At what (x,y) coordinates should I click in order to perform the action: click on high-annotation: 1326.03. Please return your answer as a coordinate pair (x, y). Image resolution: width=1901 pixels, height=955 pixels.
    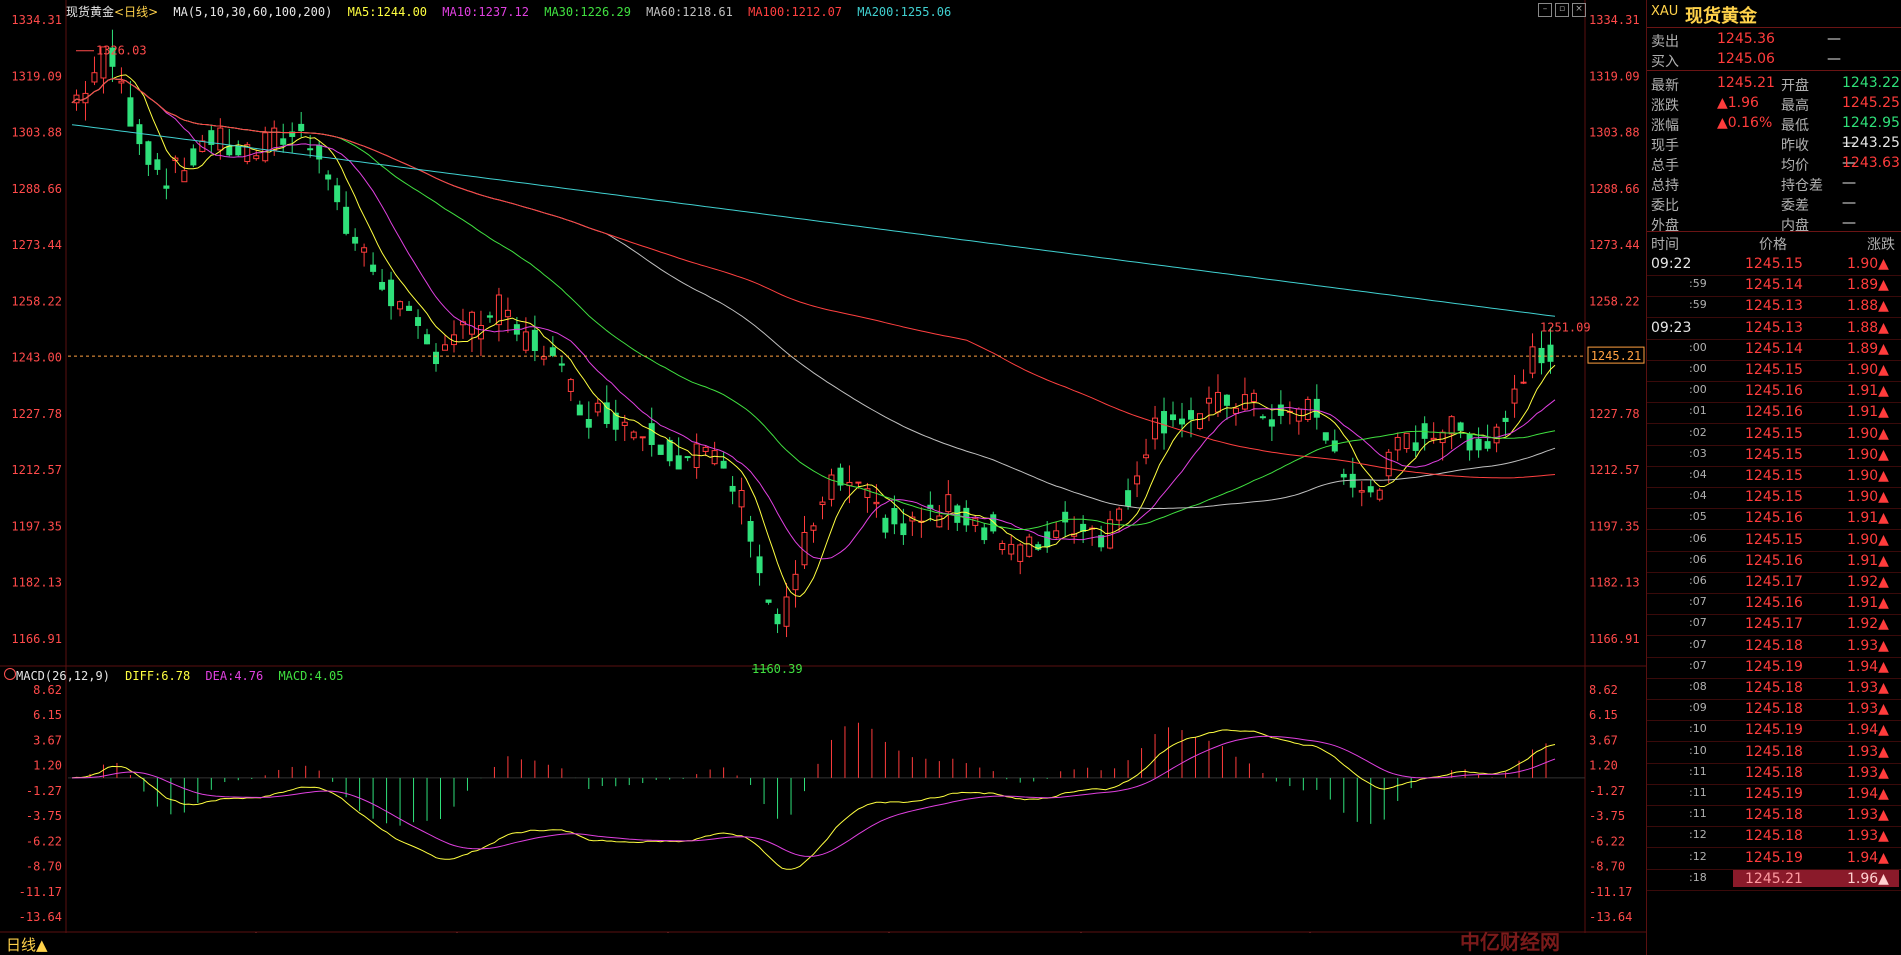
    Looking at the image, I should click on (121, 51).